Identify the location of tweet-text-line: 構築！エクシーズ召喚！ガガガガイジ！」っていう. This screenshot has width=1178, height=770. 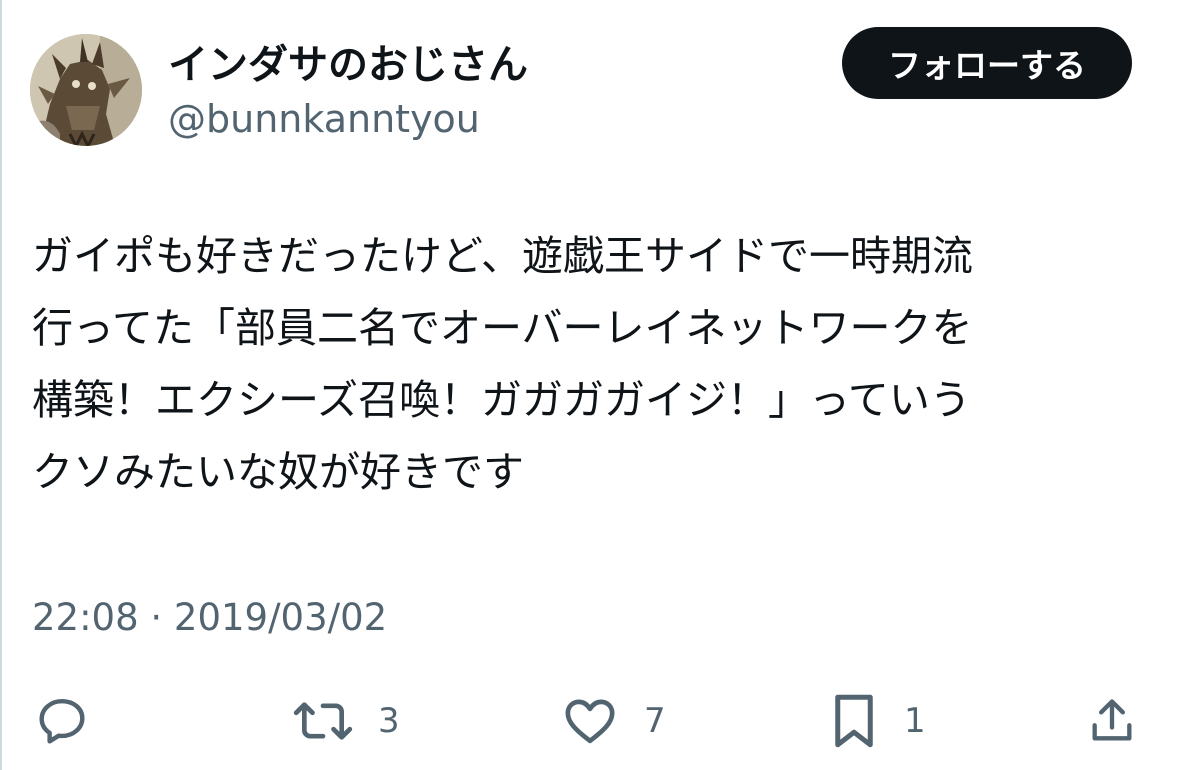
(501, 400).